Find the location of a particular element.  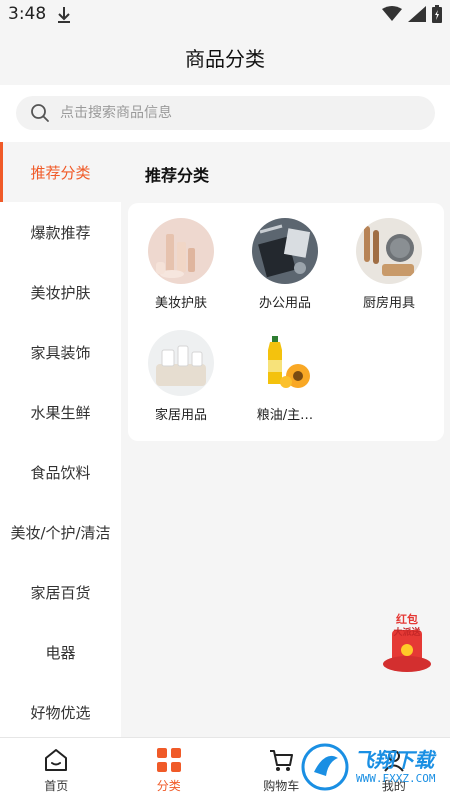

page-title: 商品分类 is located at coordinates (225, 59).